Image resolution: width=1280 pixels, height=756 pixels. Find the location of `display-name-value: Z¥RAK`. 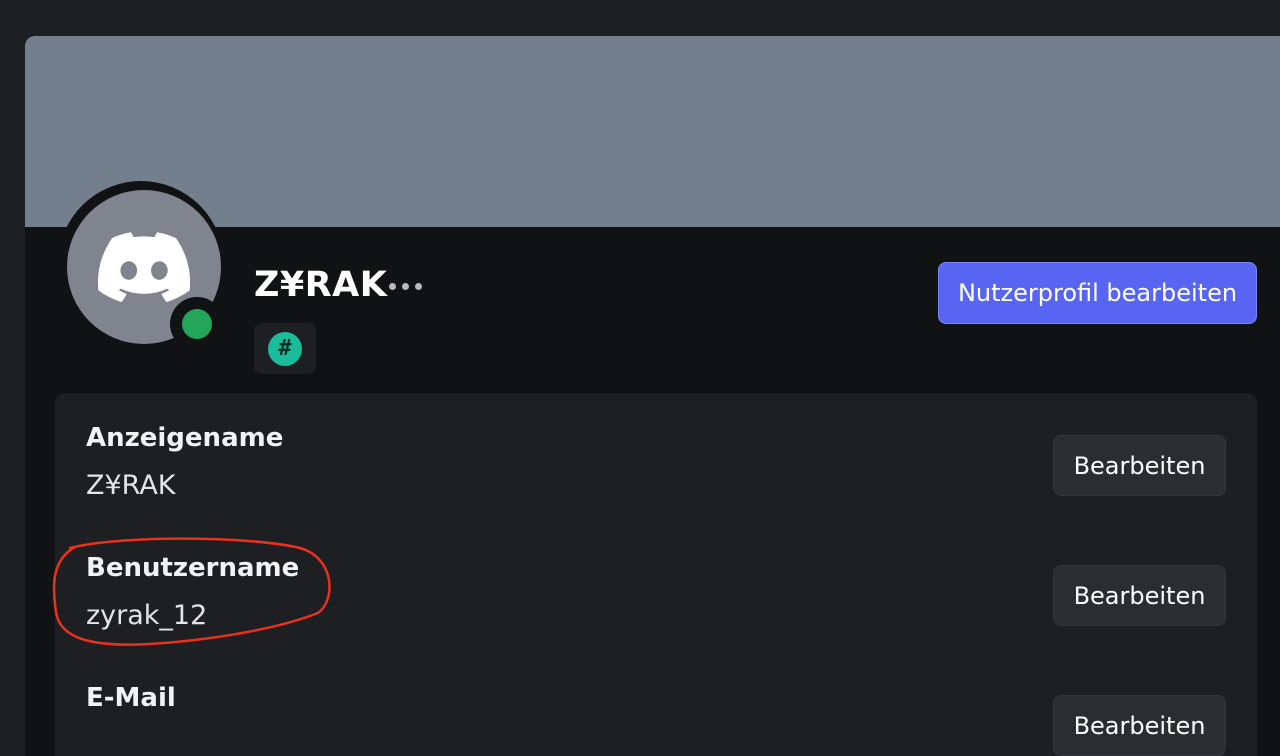

display-name-value: Z¥RAK is located at coordinates (131, 485).